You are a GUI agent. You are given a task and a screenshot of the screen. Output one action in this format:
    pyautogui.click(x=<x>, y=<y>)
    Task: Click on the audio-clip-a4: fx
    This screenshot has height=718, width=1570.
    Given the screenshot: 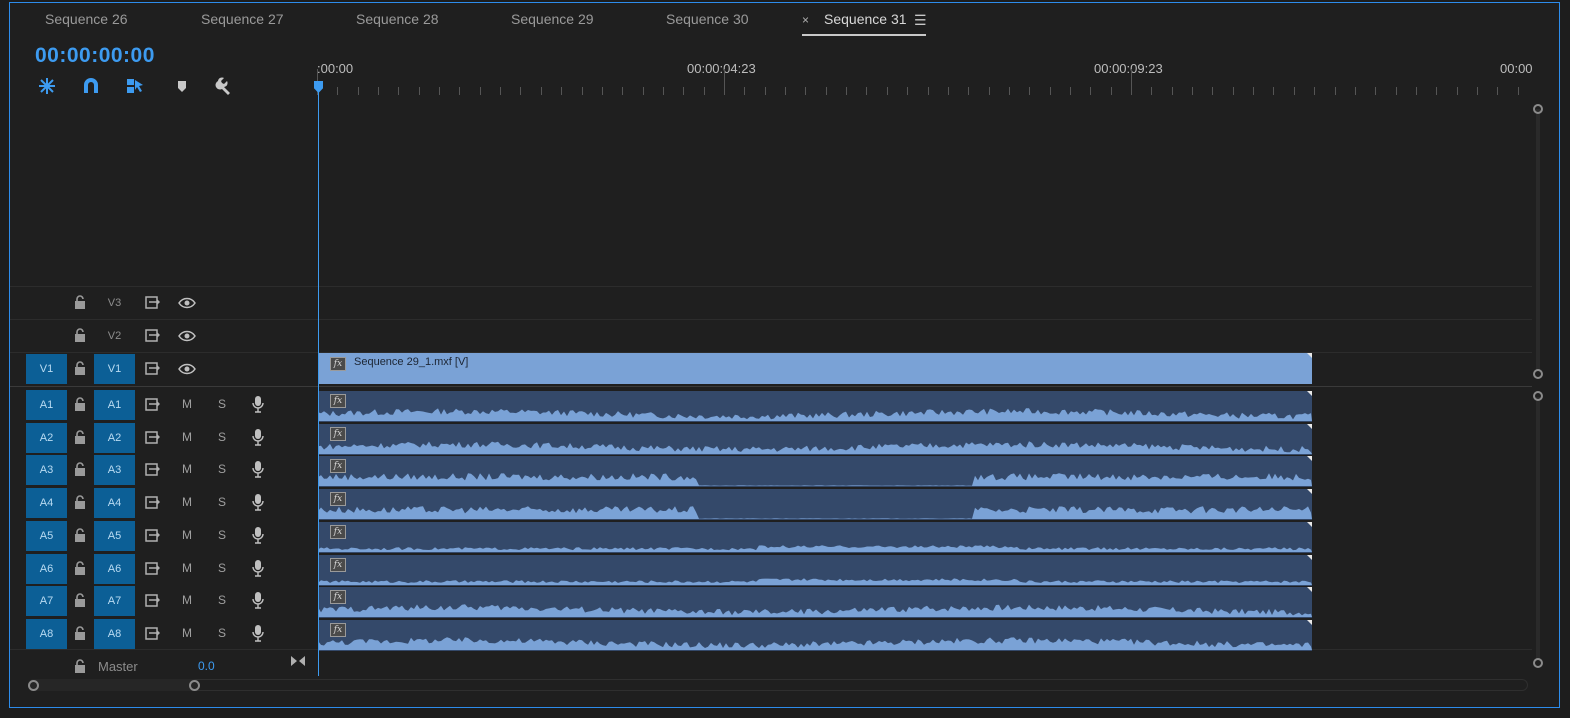 What is the action you would take?
    pyautogui.click(x=815, y=504)
    